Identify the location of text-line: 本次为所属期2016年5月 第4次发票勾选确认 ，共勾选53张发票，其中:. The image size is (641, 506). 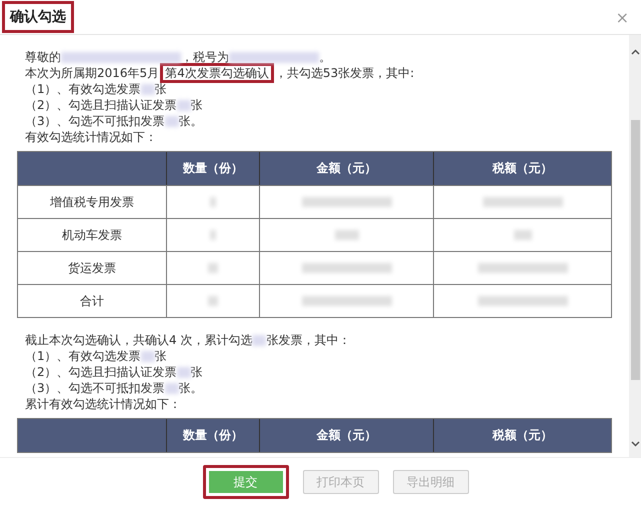
(314, 73).